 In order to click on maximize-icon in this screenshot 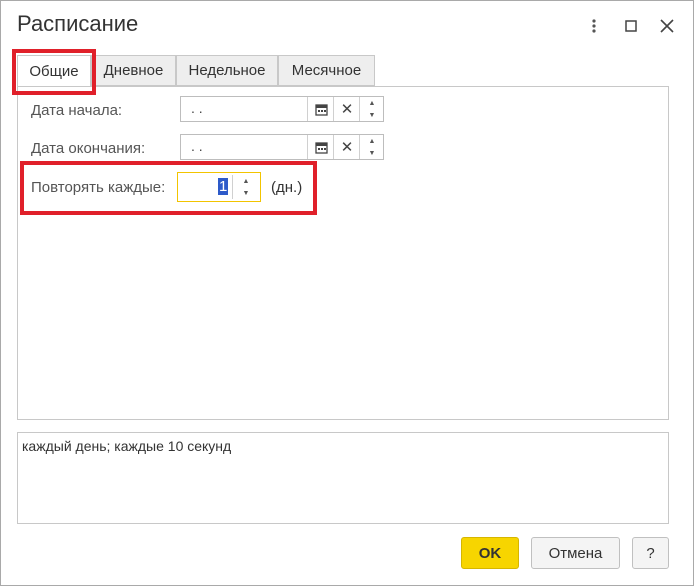, I will do `click(631, 26)`.